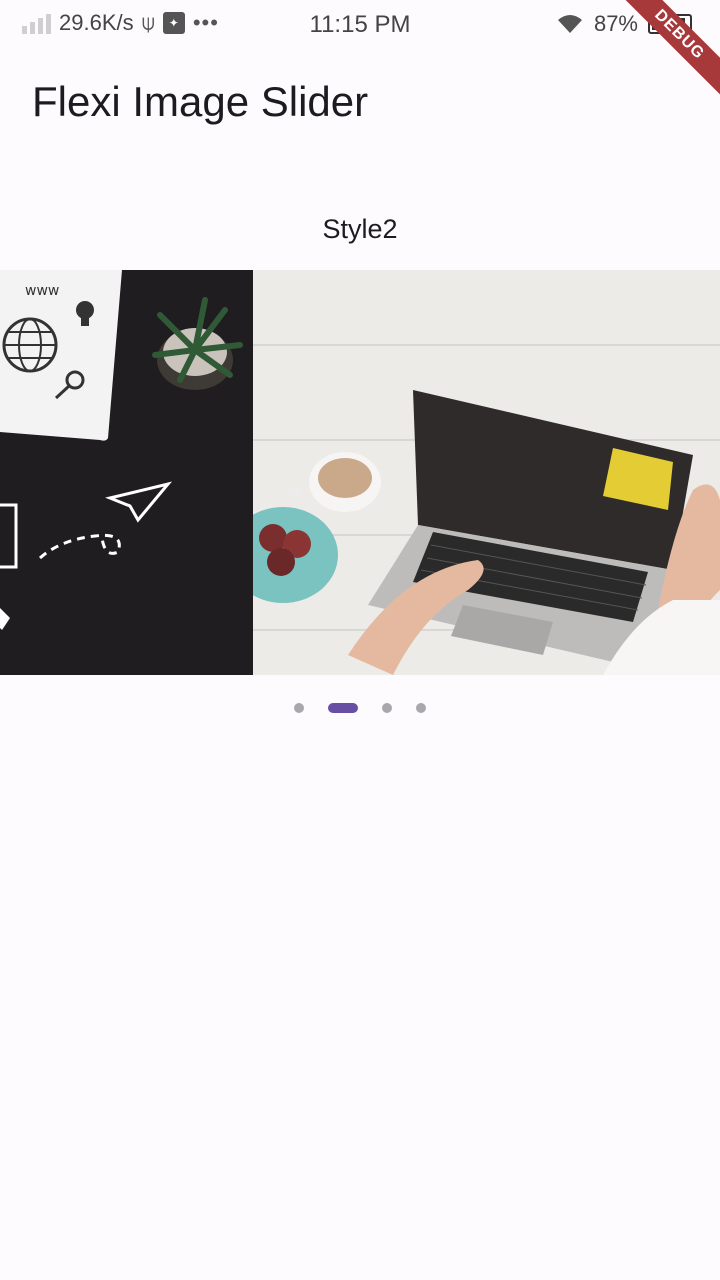  Describe the element at coordinates (615, 23) in the screenshot. I see `battery-percent: 87%` at that location.